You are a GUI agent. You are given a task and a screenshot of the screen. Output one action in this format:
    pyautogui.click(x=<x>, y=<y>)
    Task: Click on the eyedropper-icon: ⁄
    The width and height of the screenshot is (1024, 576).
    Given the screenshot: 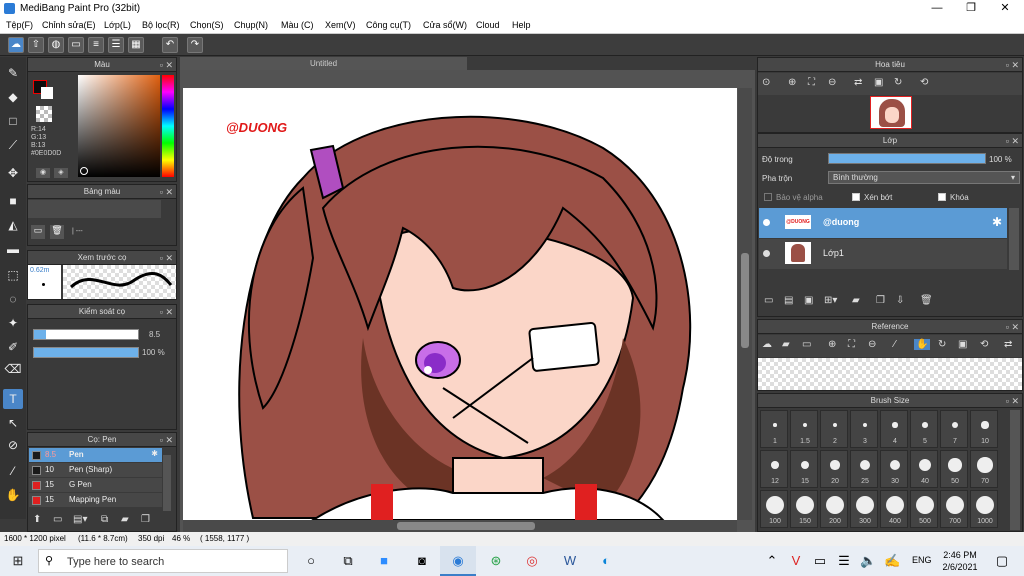 What is the action you would take?
    pyautogui.click(x=895, y=344)
    